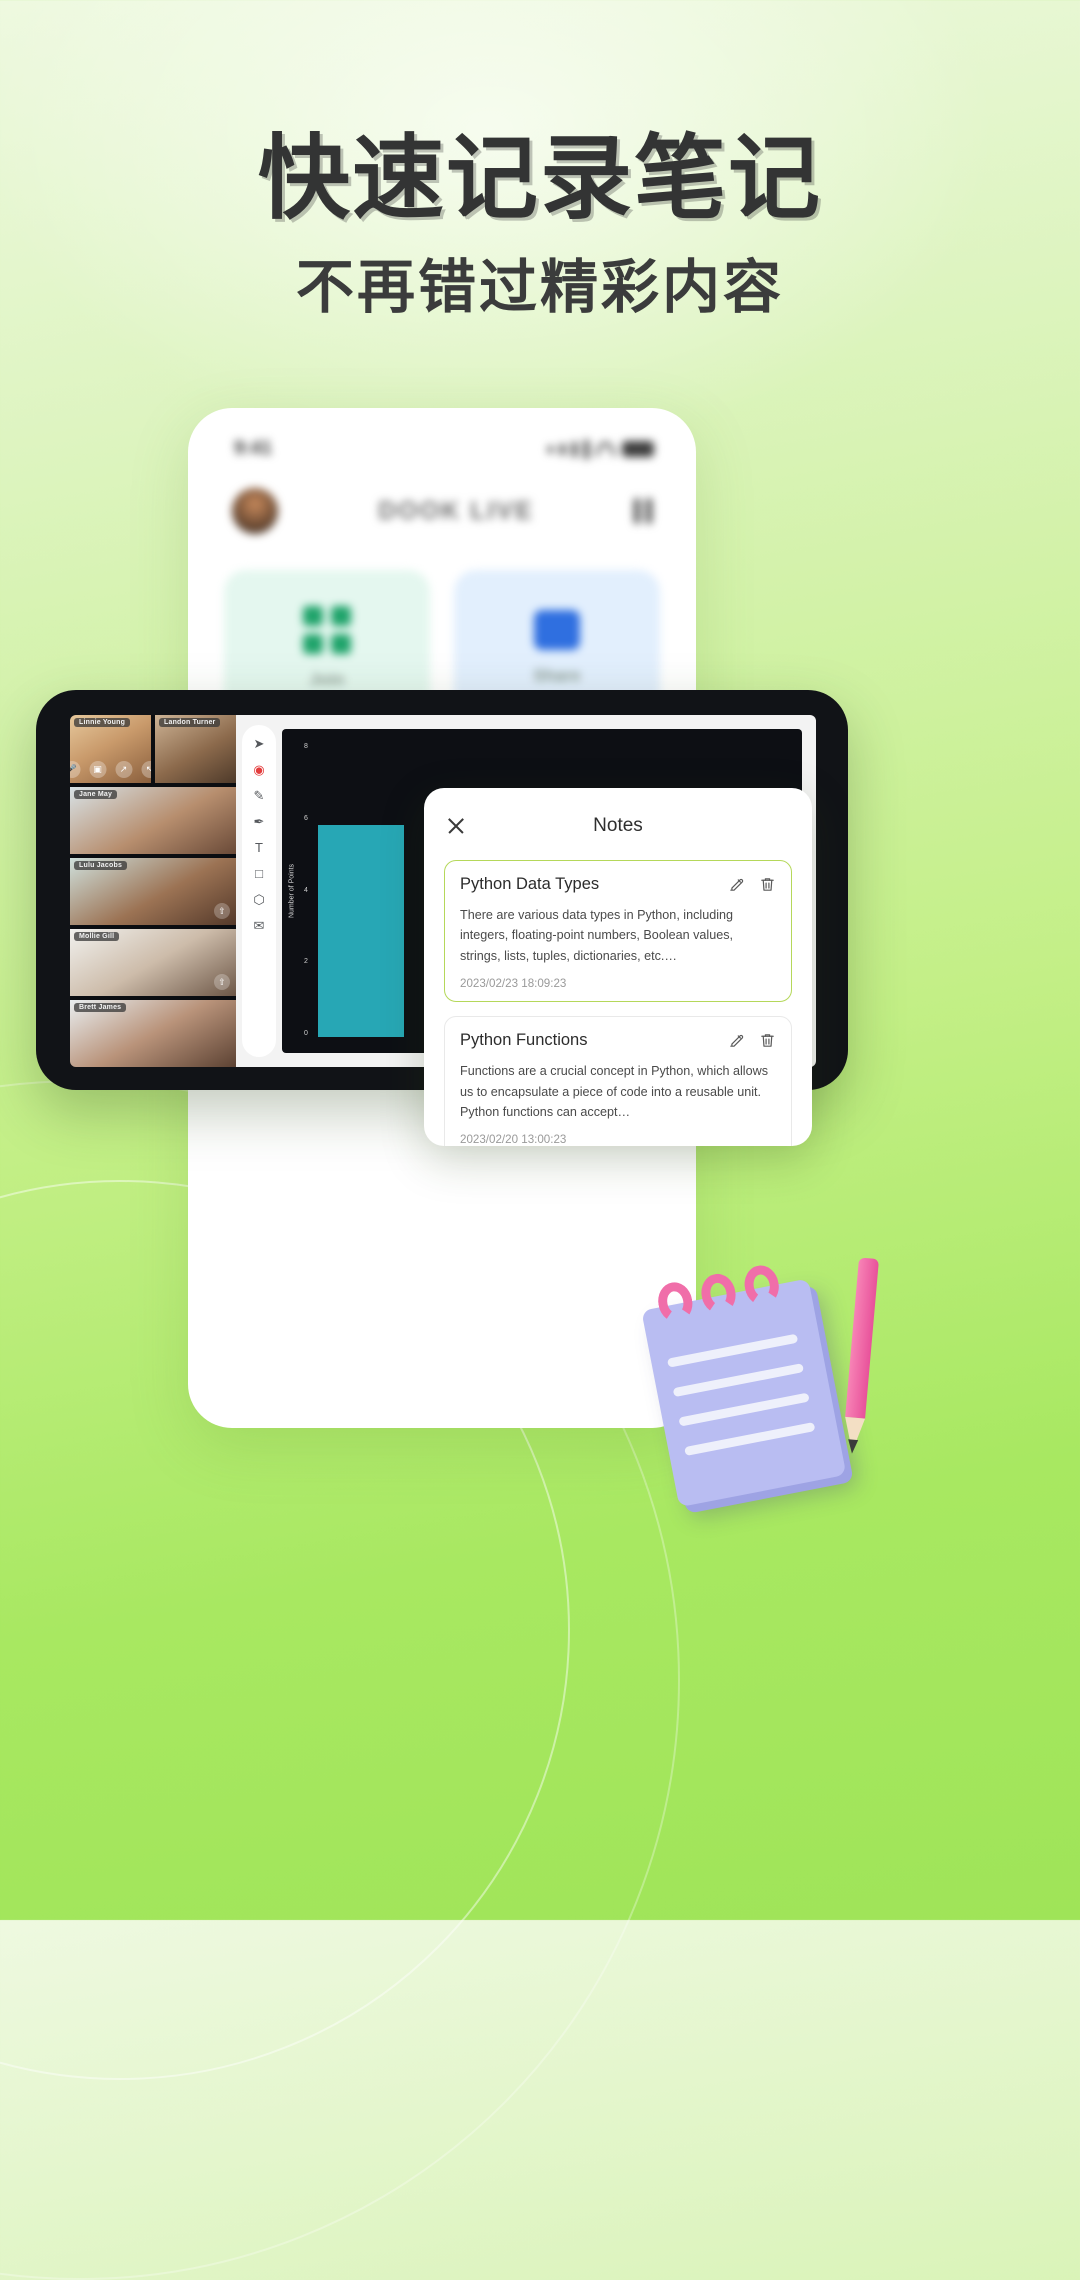  I want to click on avatar, so click(255, 511).